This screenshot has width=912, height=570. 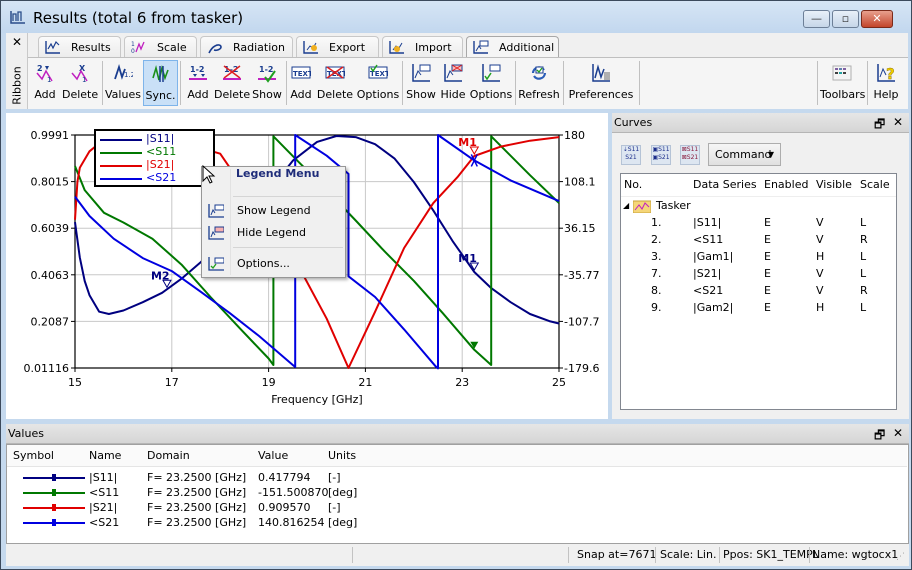 What do you see at coordinates (105, 455) in the screenshot?
I see `column-header: Name` at bounding box center [105, 455].